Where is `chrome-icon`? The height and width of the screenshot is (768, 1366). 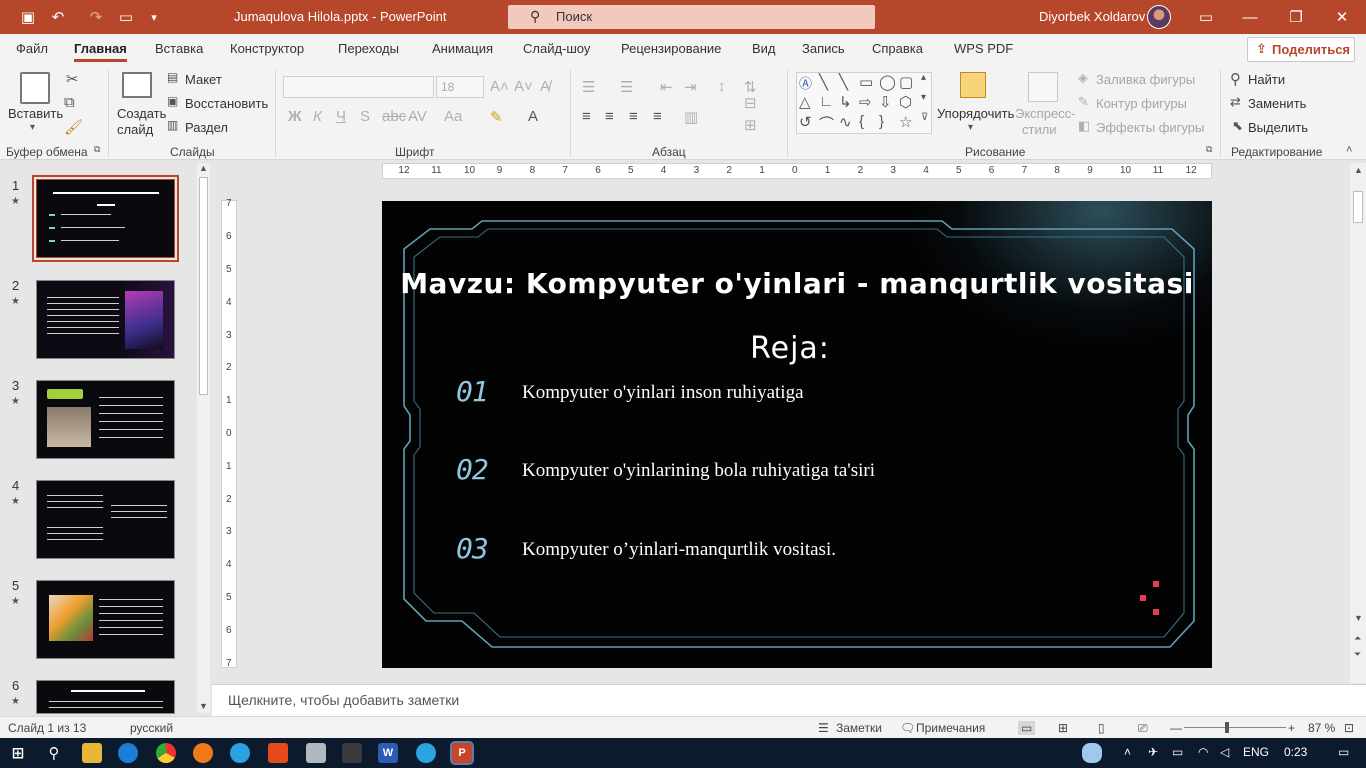
chrome-icon is located at coordinates (166, 753).